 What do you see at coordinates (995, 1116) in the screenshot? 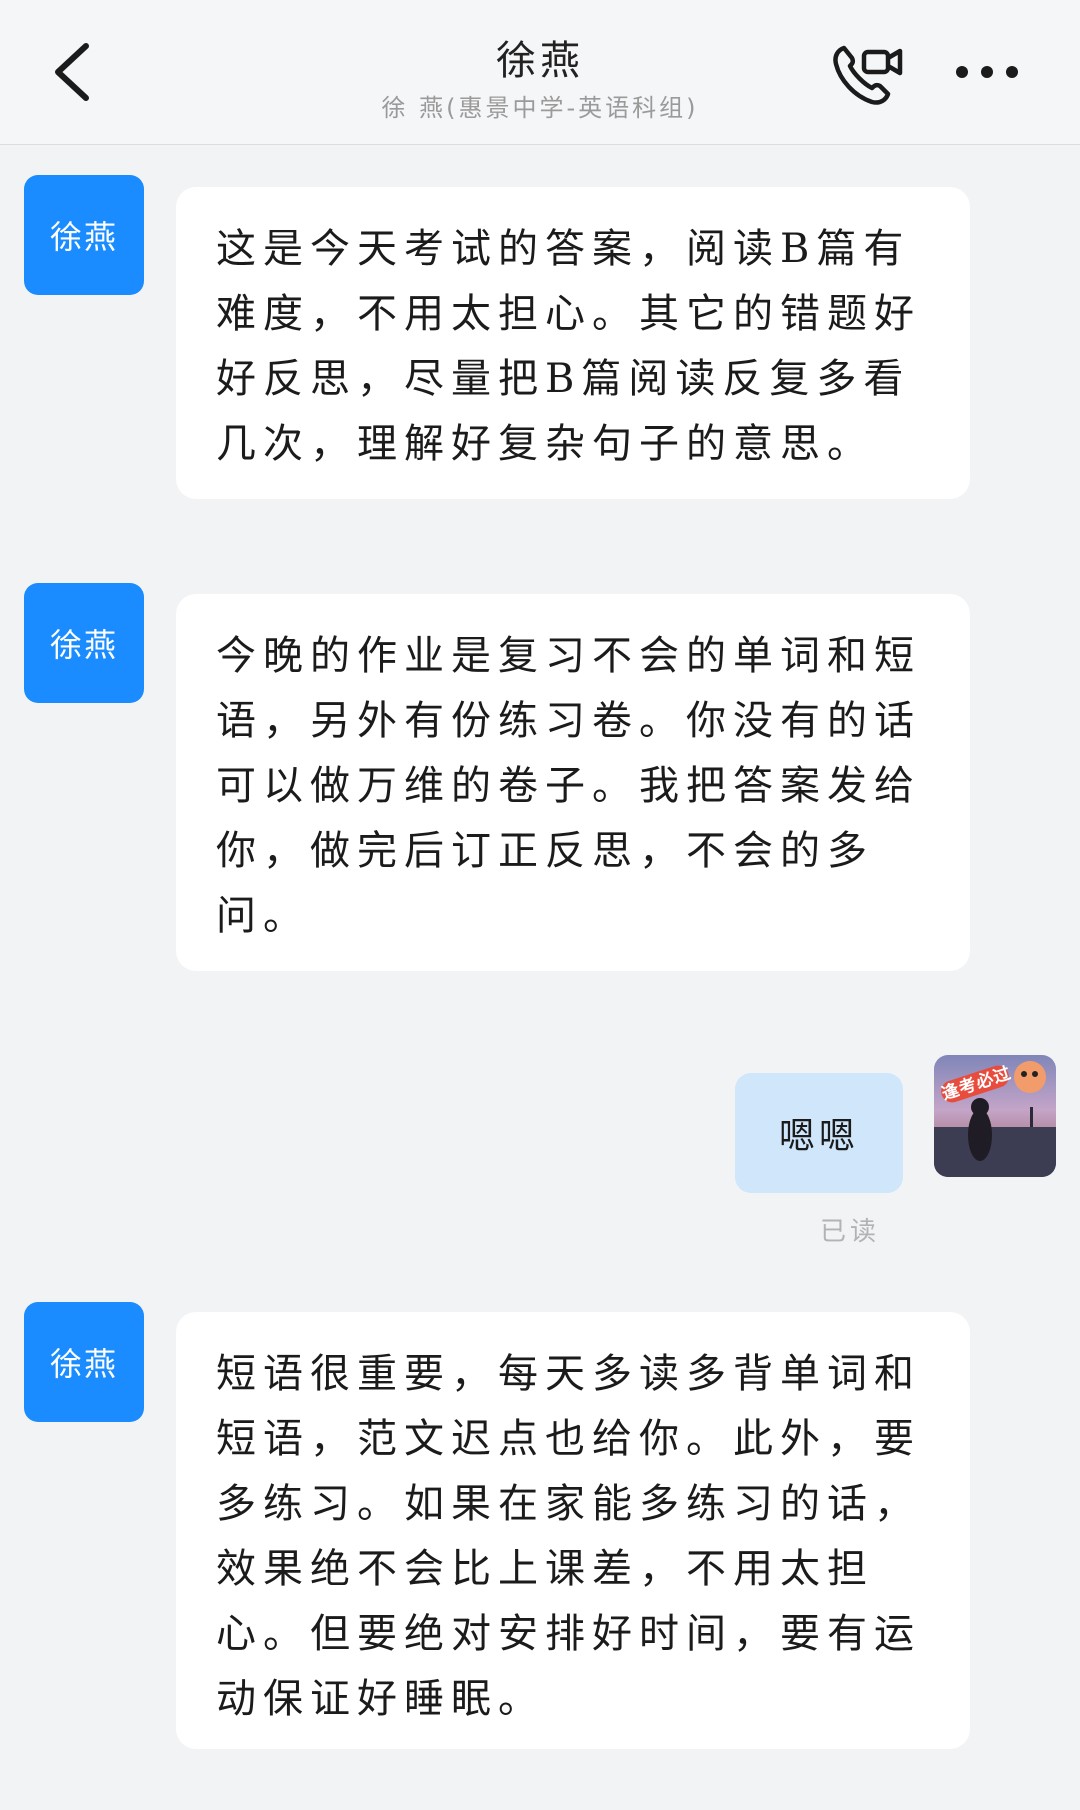
I see `my-avatar: 逢考必过` at bounding box center [995, 1116].